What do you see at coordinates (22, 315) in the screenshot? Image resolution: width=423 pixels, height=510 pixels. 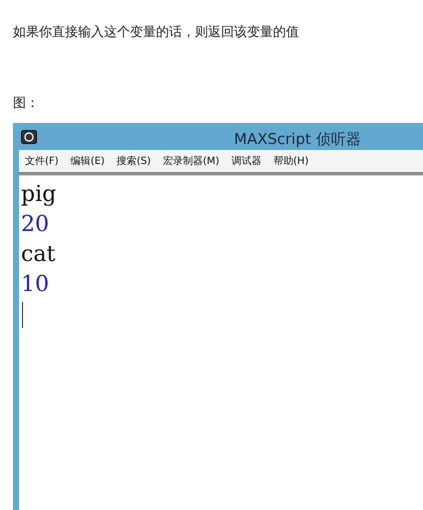 I see `text-cursor` at bounding box center [22, 315].